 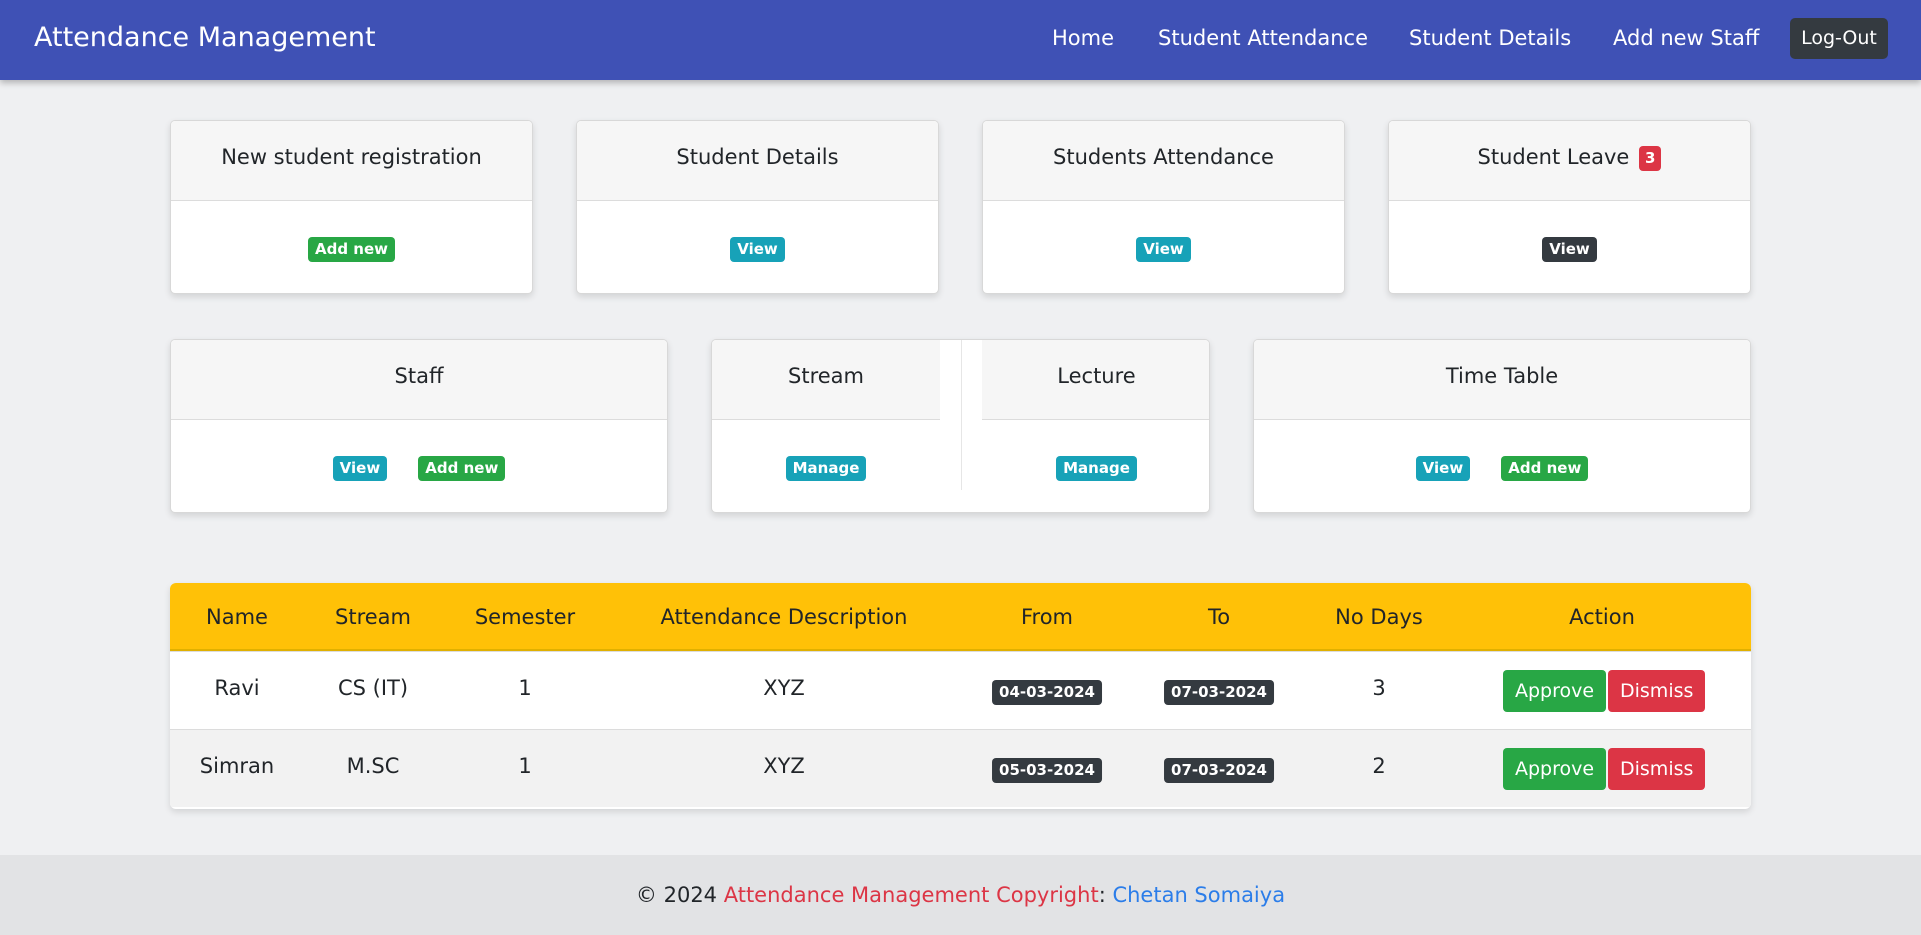 What do you see at coordinates (1553, 157) in the screenshot?
I see `card-title: Student Leave` at bounding box center [1553, 157].